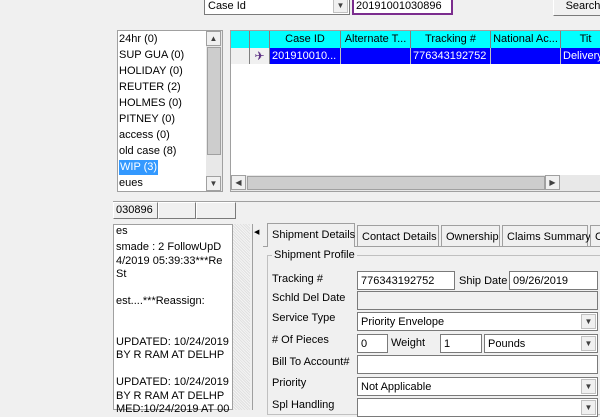 The height and width of the screenshot is (417, 600). I want to click on queue-scrollbar: ▲ ▼, so click(214, 111).